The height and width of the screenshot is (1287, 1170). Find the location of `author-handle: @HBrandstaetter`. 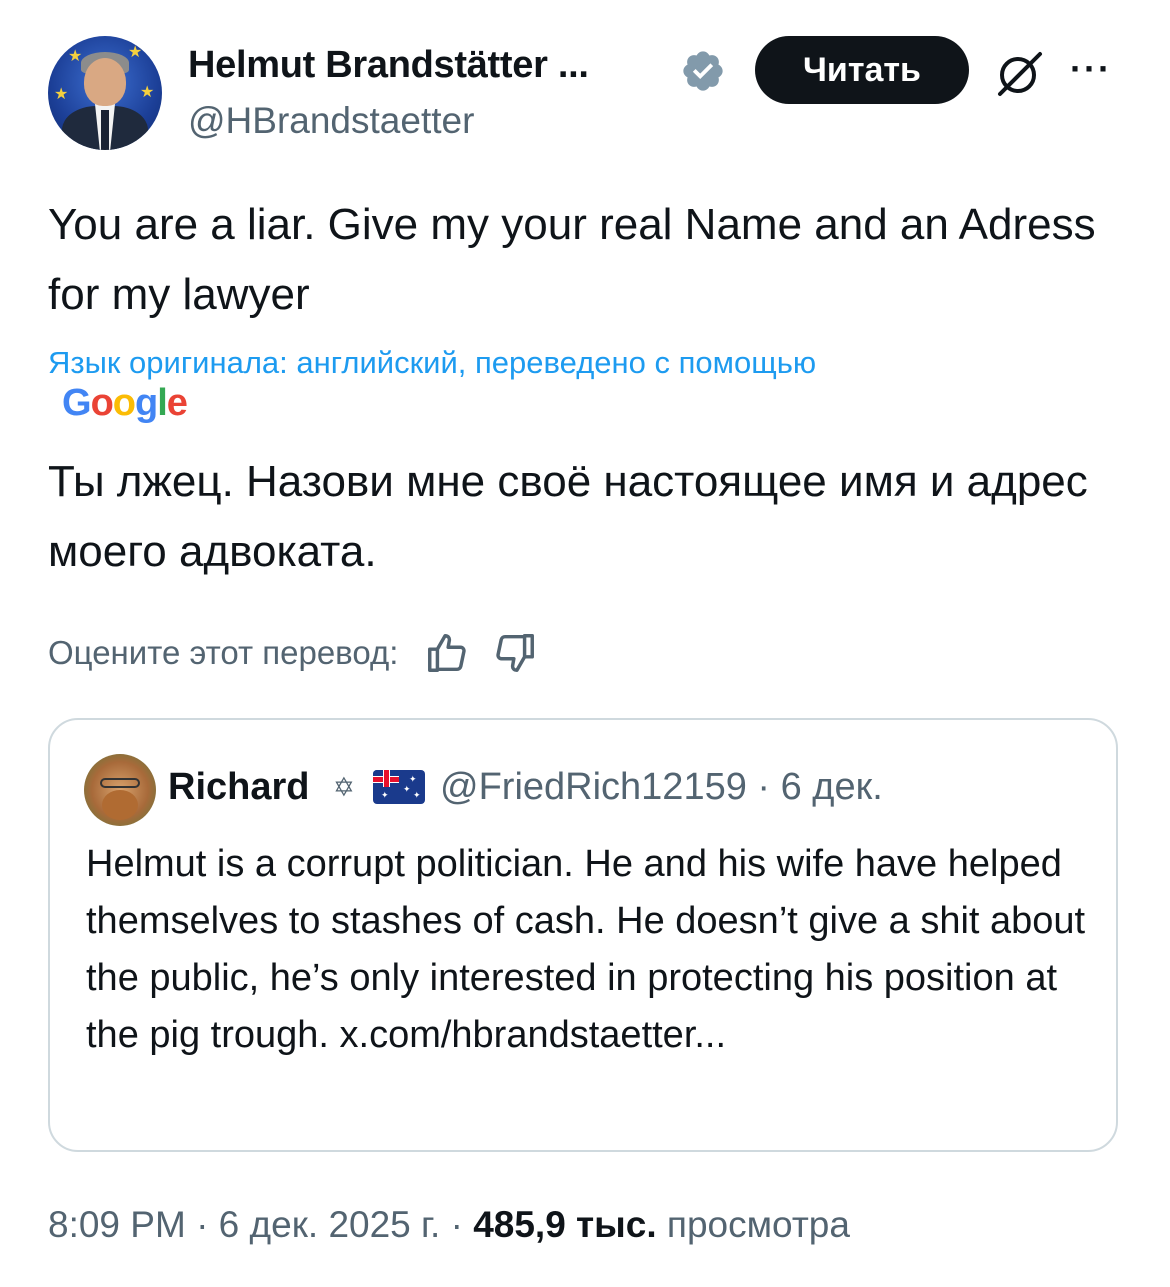

author-handle: @HBrandstaetter is located at coordinates (331, 121).